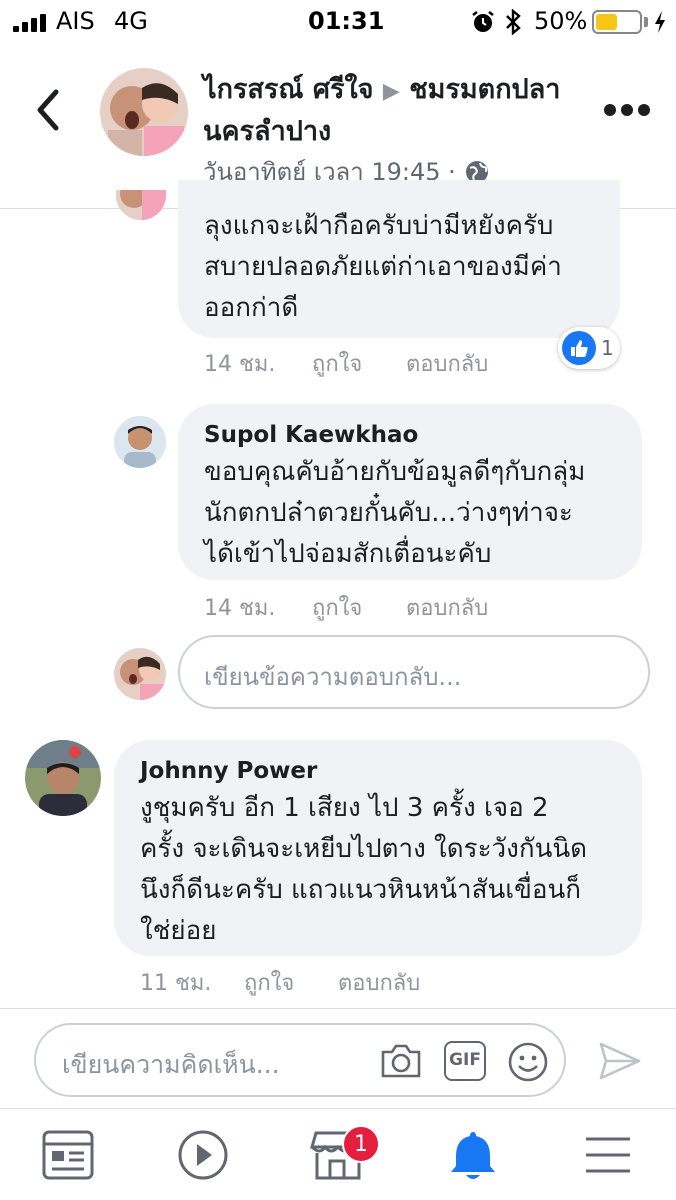 Image resolution: width=676 pixels, height=1200 pixels. What do you see at coordinates (627, 110) in the screenshot?
I see `more-options-icon` at bounding box center [627, 110].